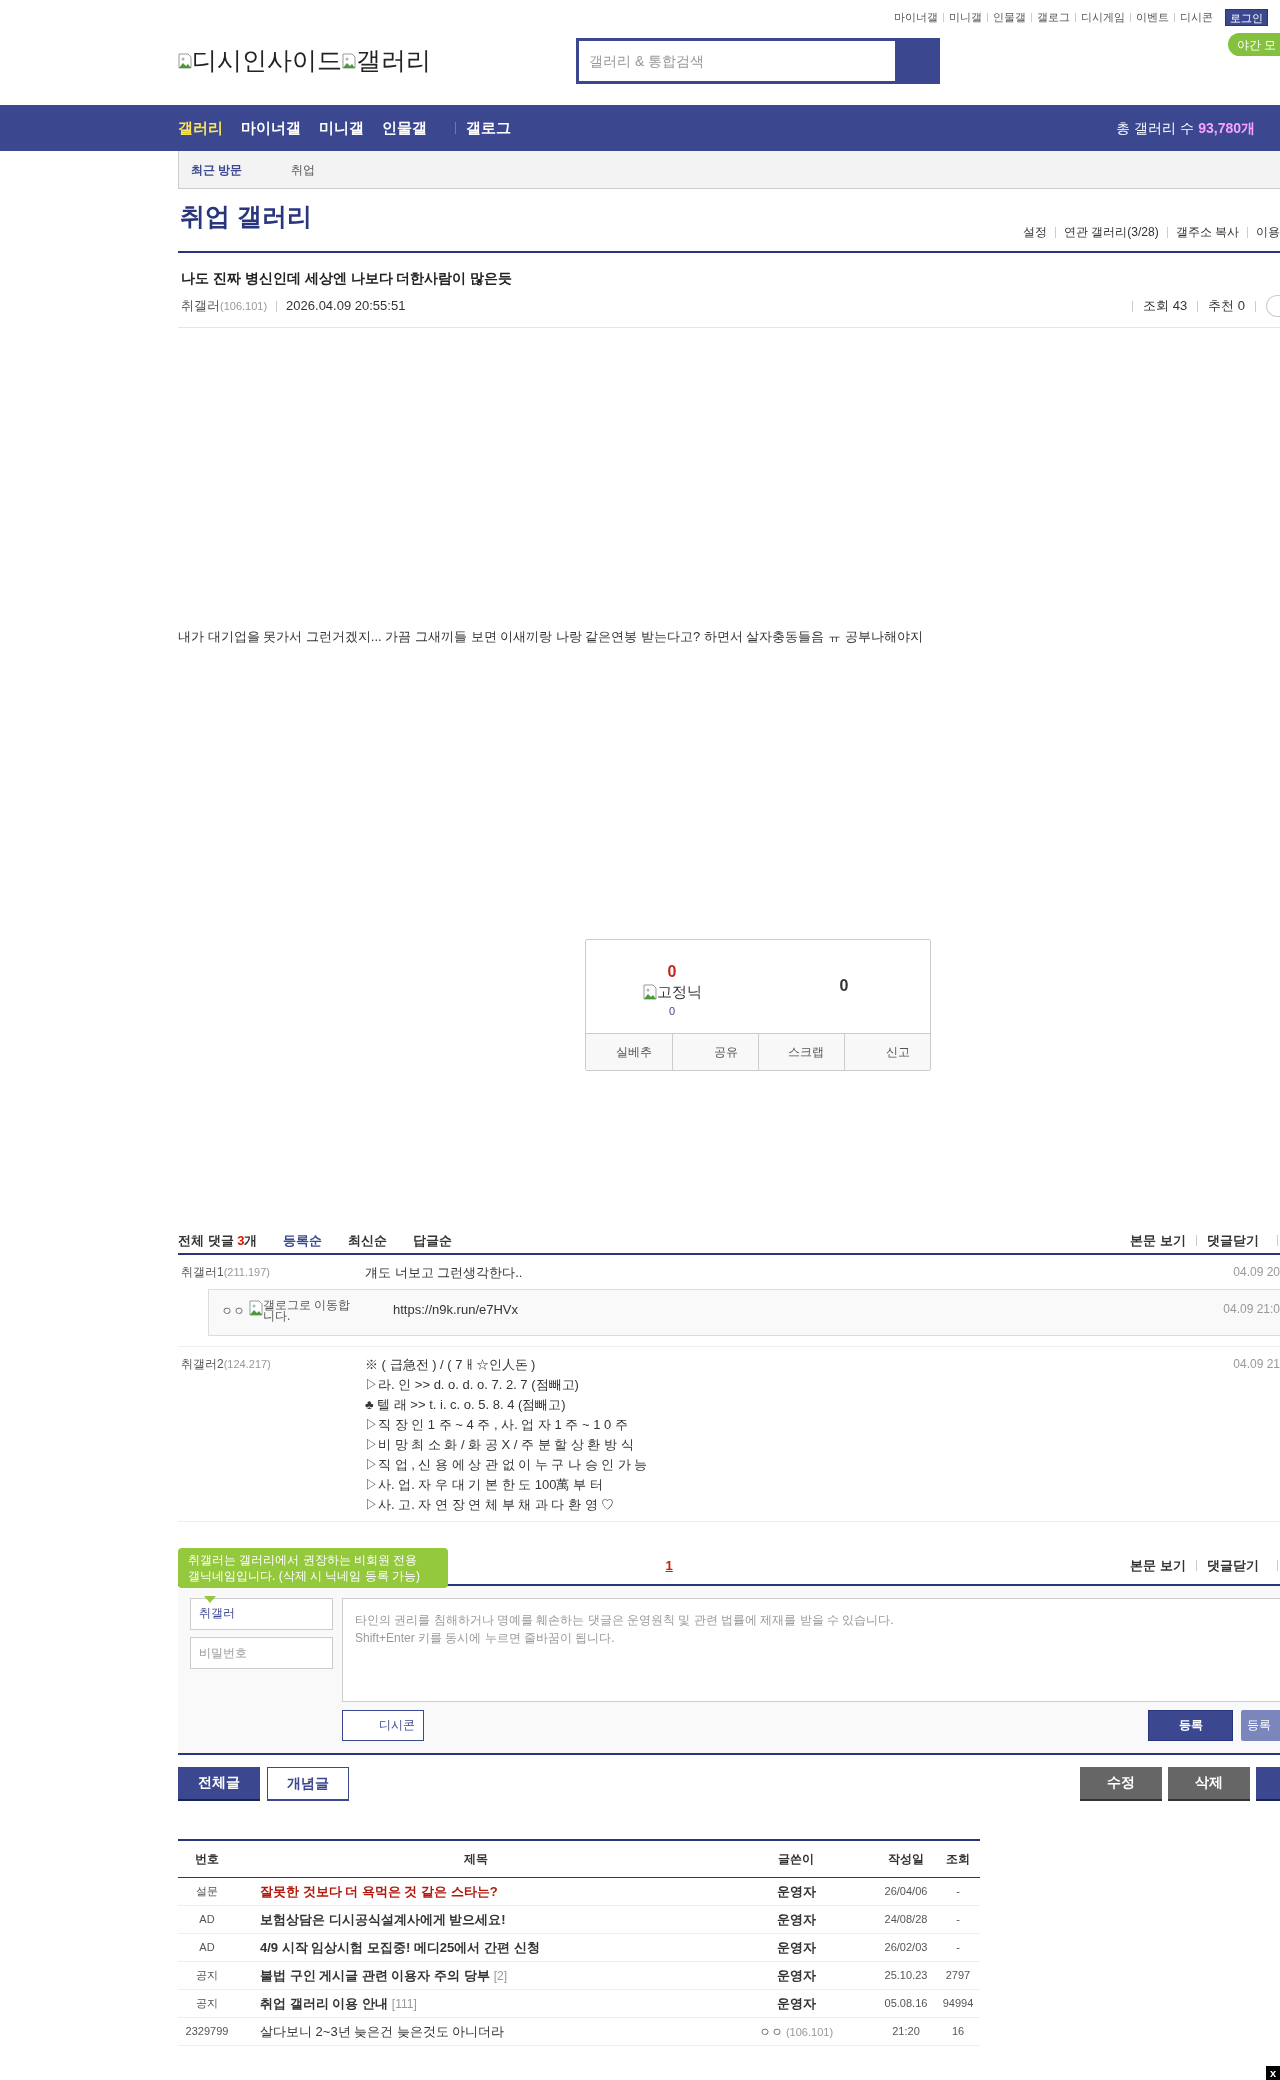  Describe the element at coordinates (383, 1919) in the screenshot. I see `post-link: 보험상담은 디시공식설계사에게 받으세요!` at that location.